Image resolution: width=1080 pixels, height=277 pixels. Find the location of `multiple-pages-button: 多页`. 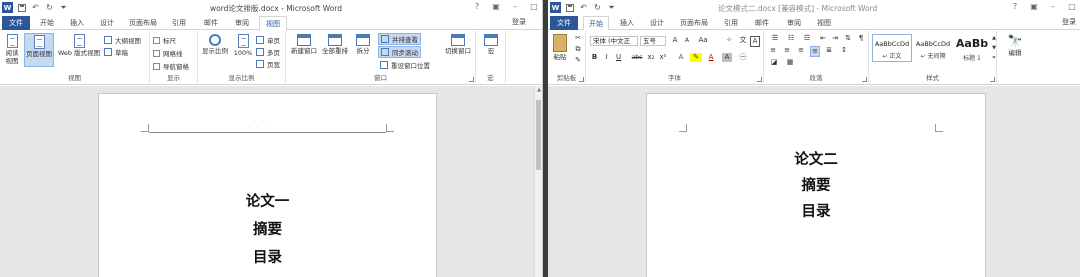

multiple-pages-button: 多页 is located at coordinates (268, 52).